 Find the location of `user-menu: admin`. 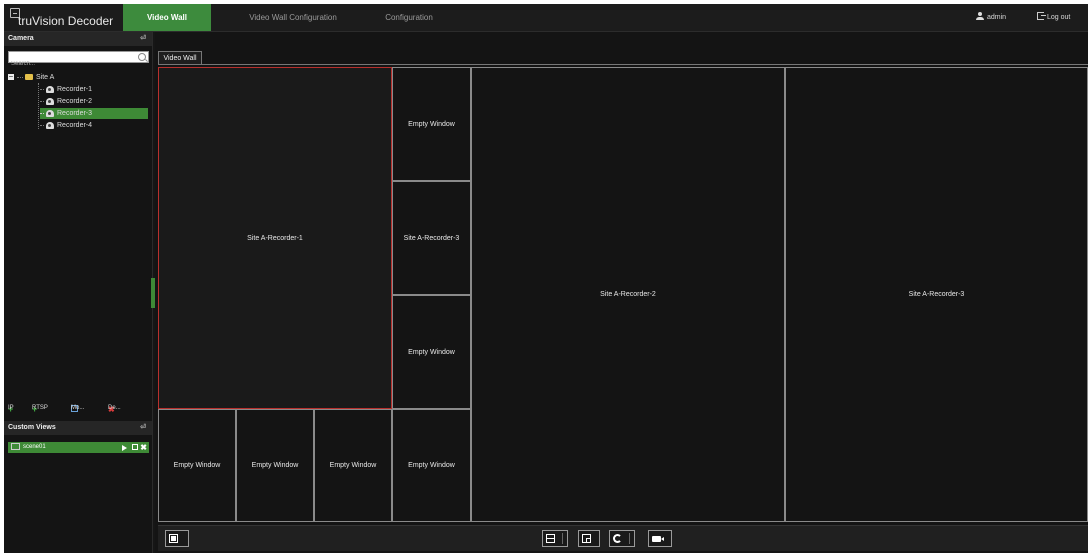

user-menu: admin is located at coordinates (991, 17).